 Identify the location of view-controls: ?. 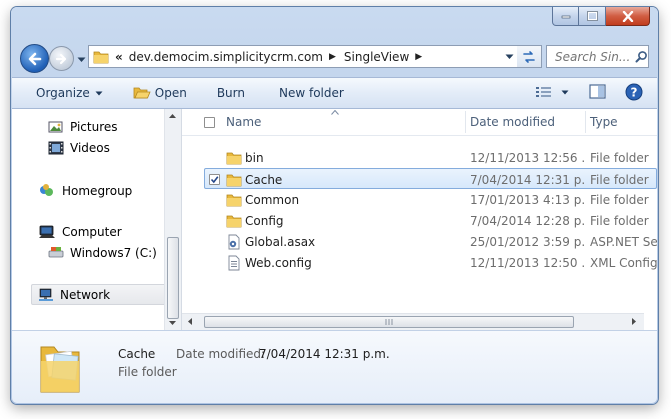
(589, 92).